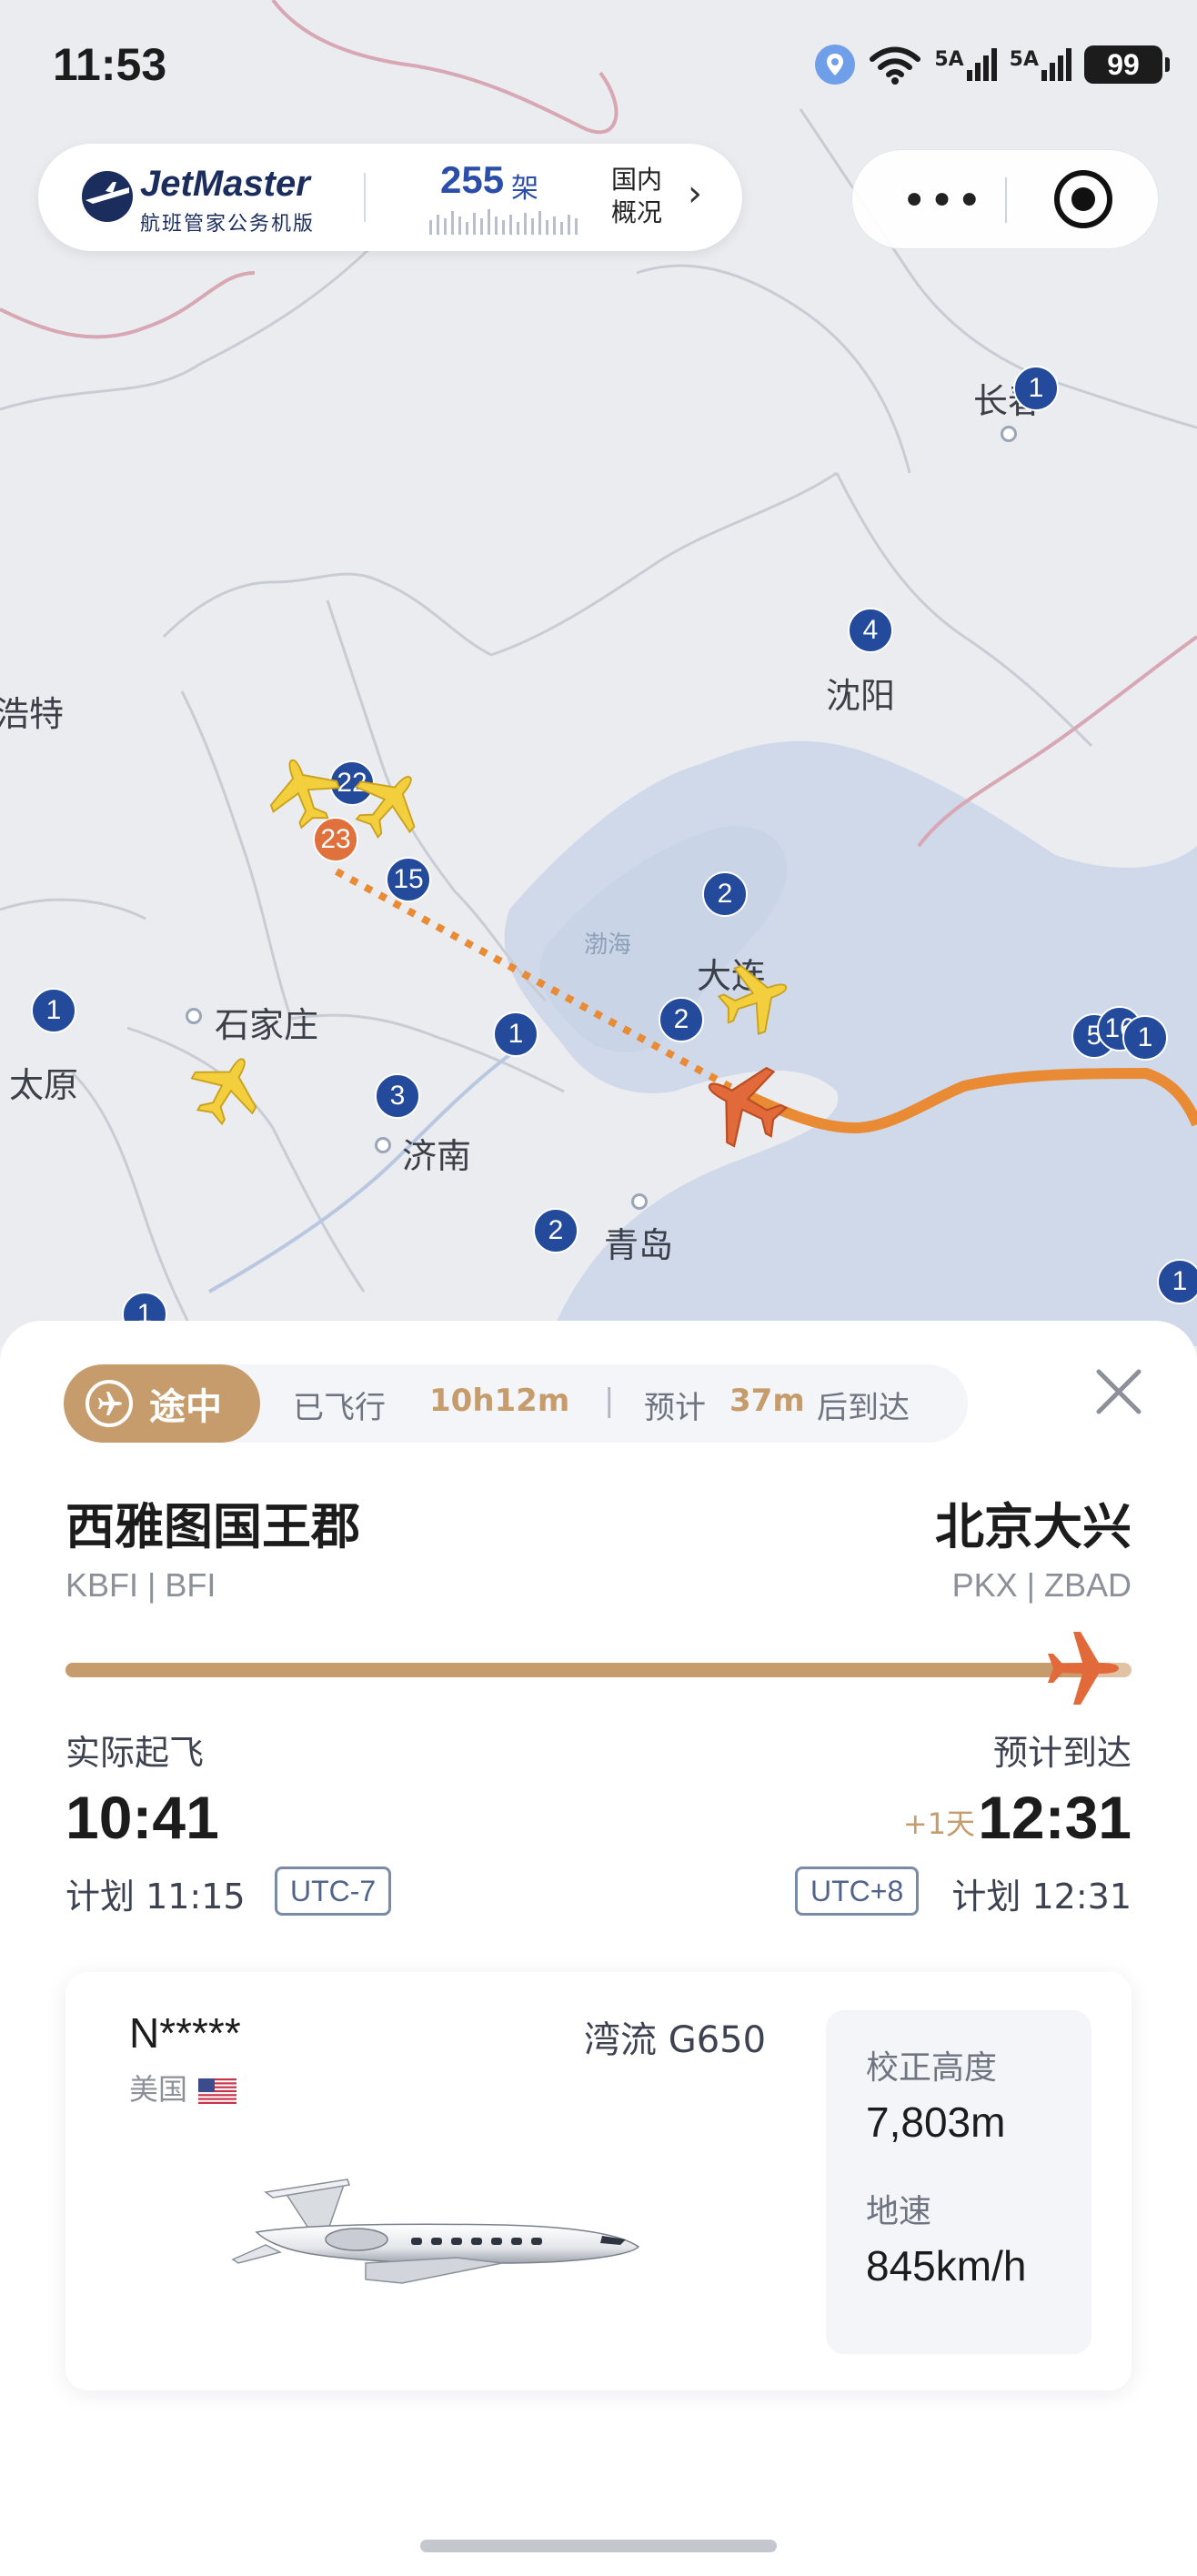  Describe the element at coordinates (639, 1201) in the screenshot. I see `city-dot-qingdao` at that location.